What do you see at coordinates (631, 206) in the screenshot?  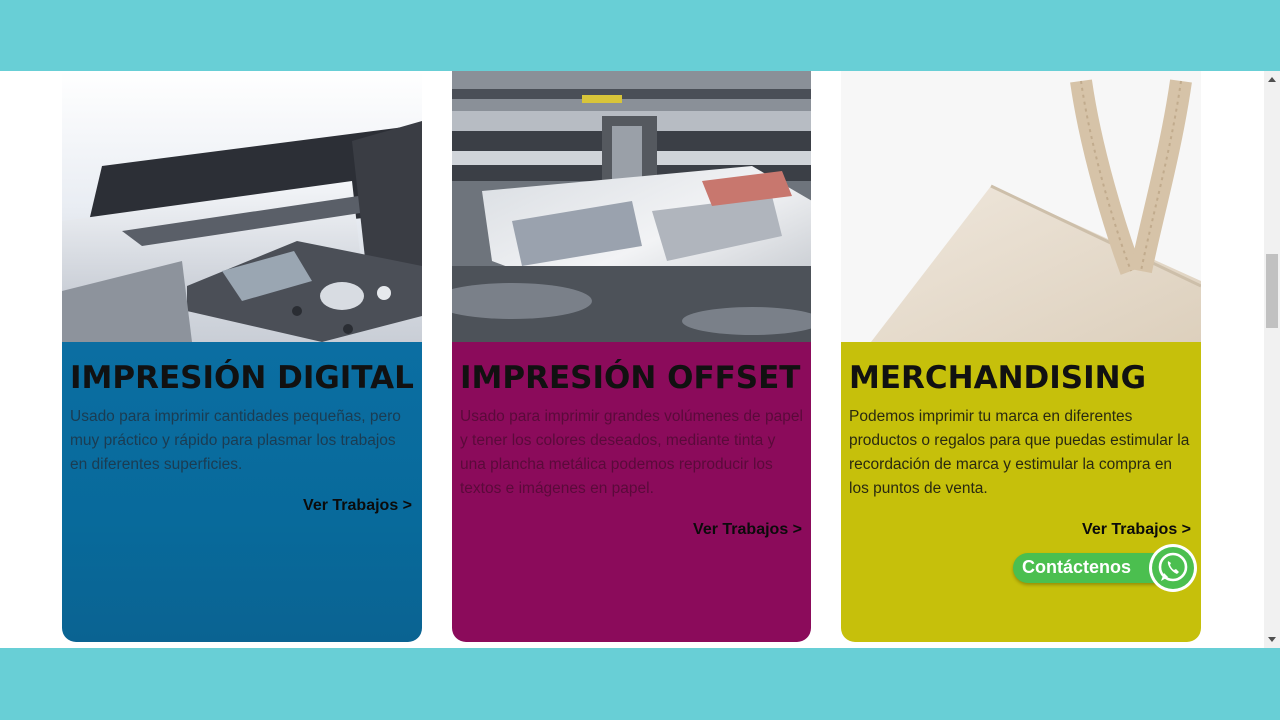 I see `offset-press-photo` at bounding box center [631, 206].